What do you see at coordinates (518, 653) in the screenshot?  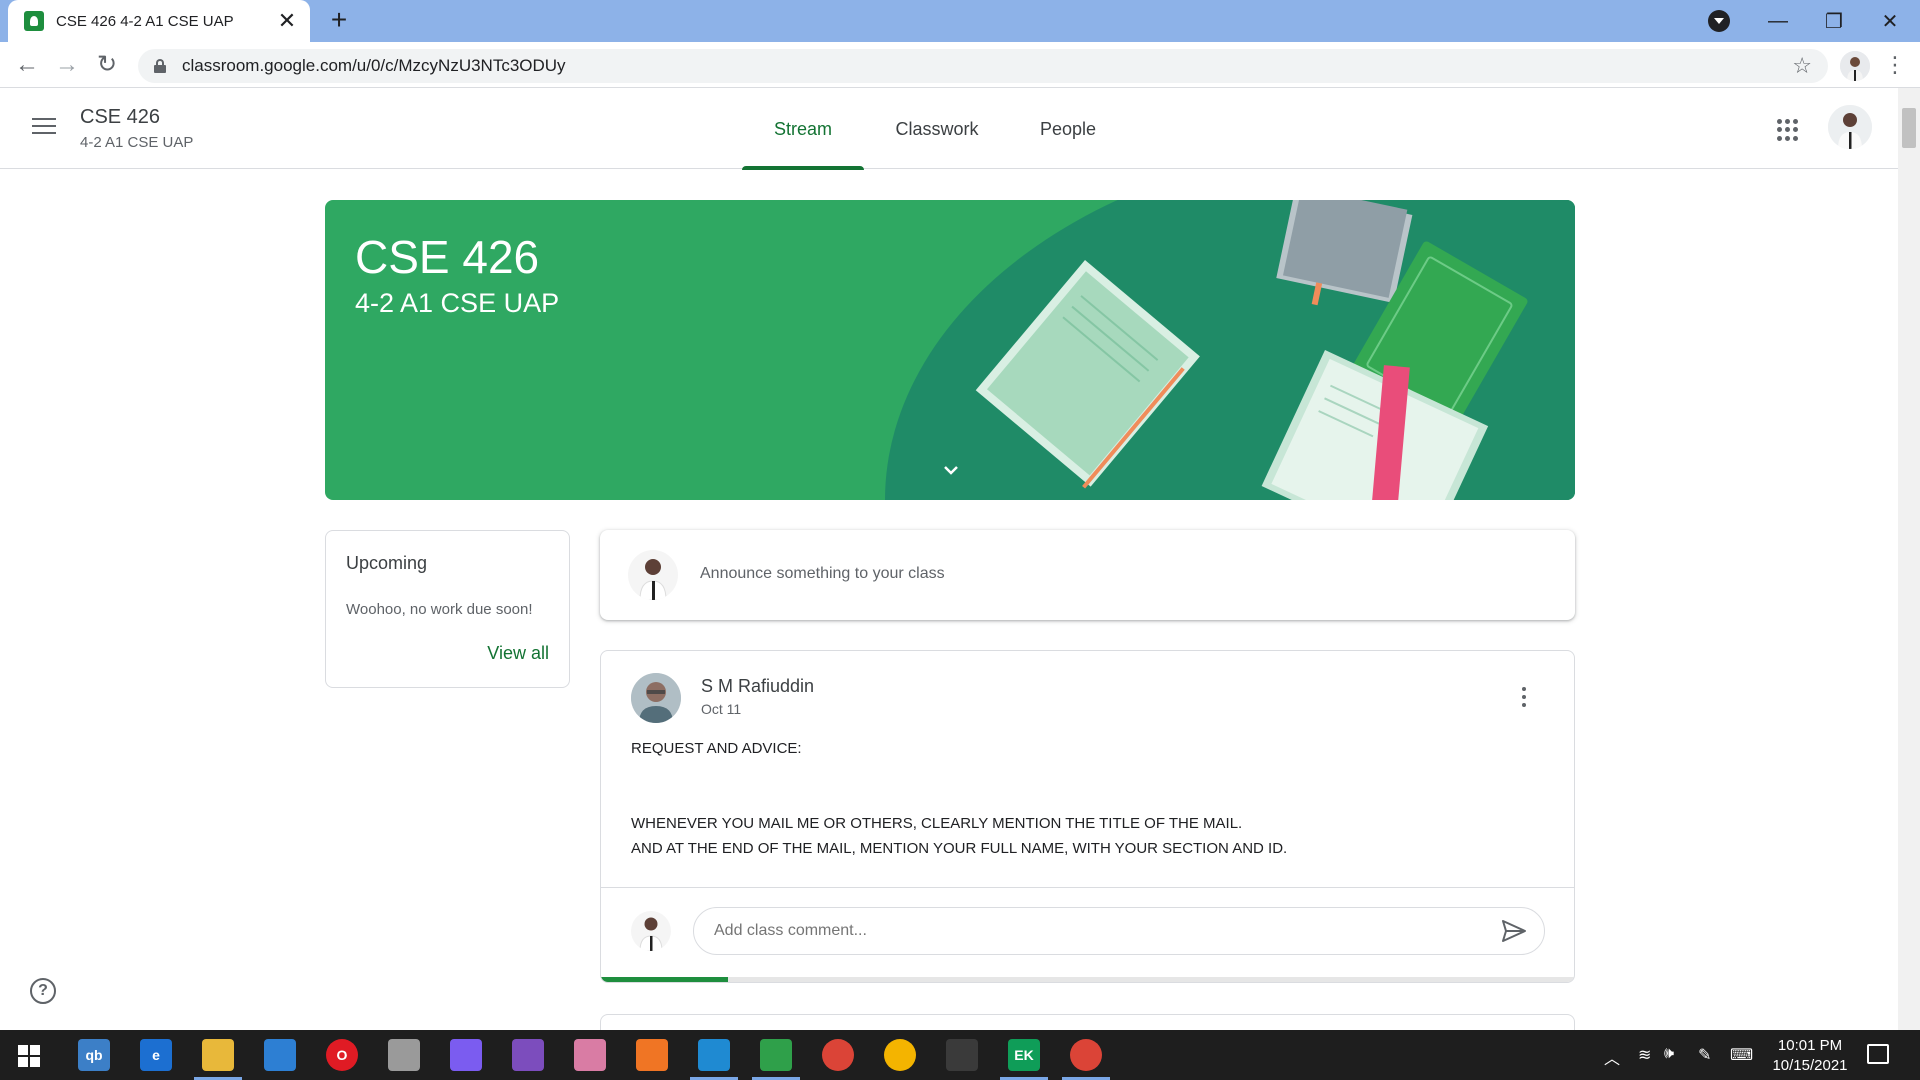 I see `view-all-link: View all` at bounding box center [518, 653].